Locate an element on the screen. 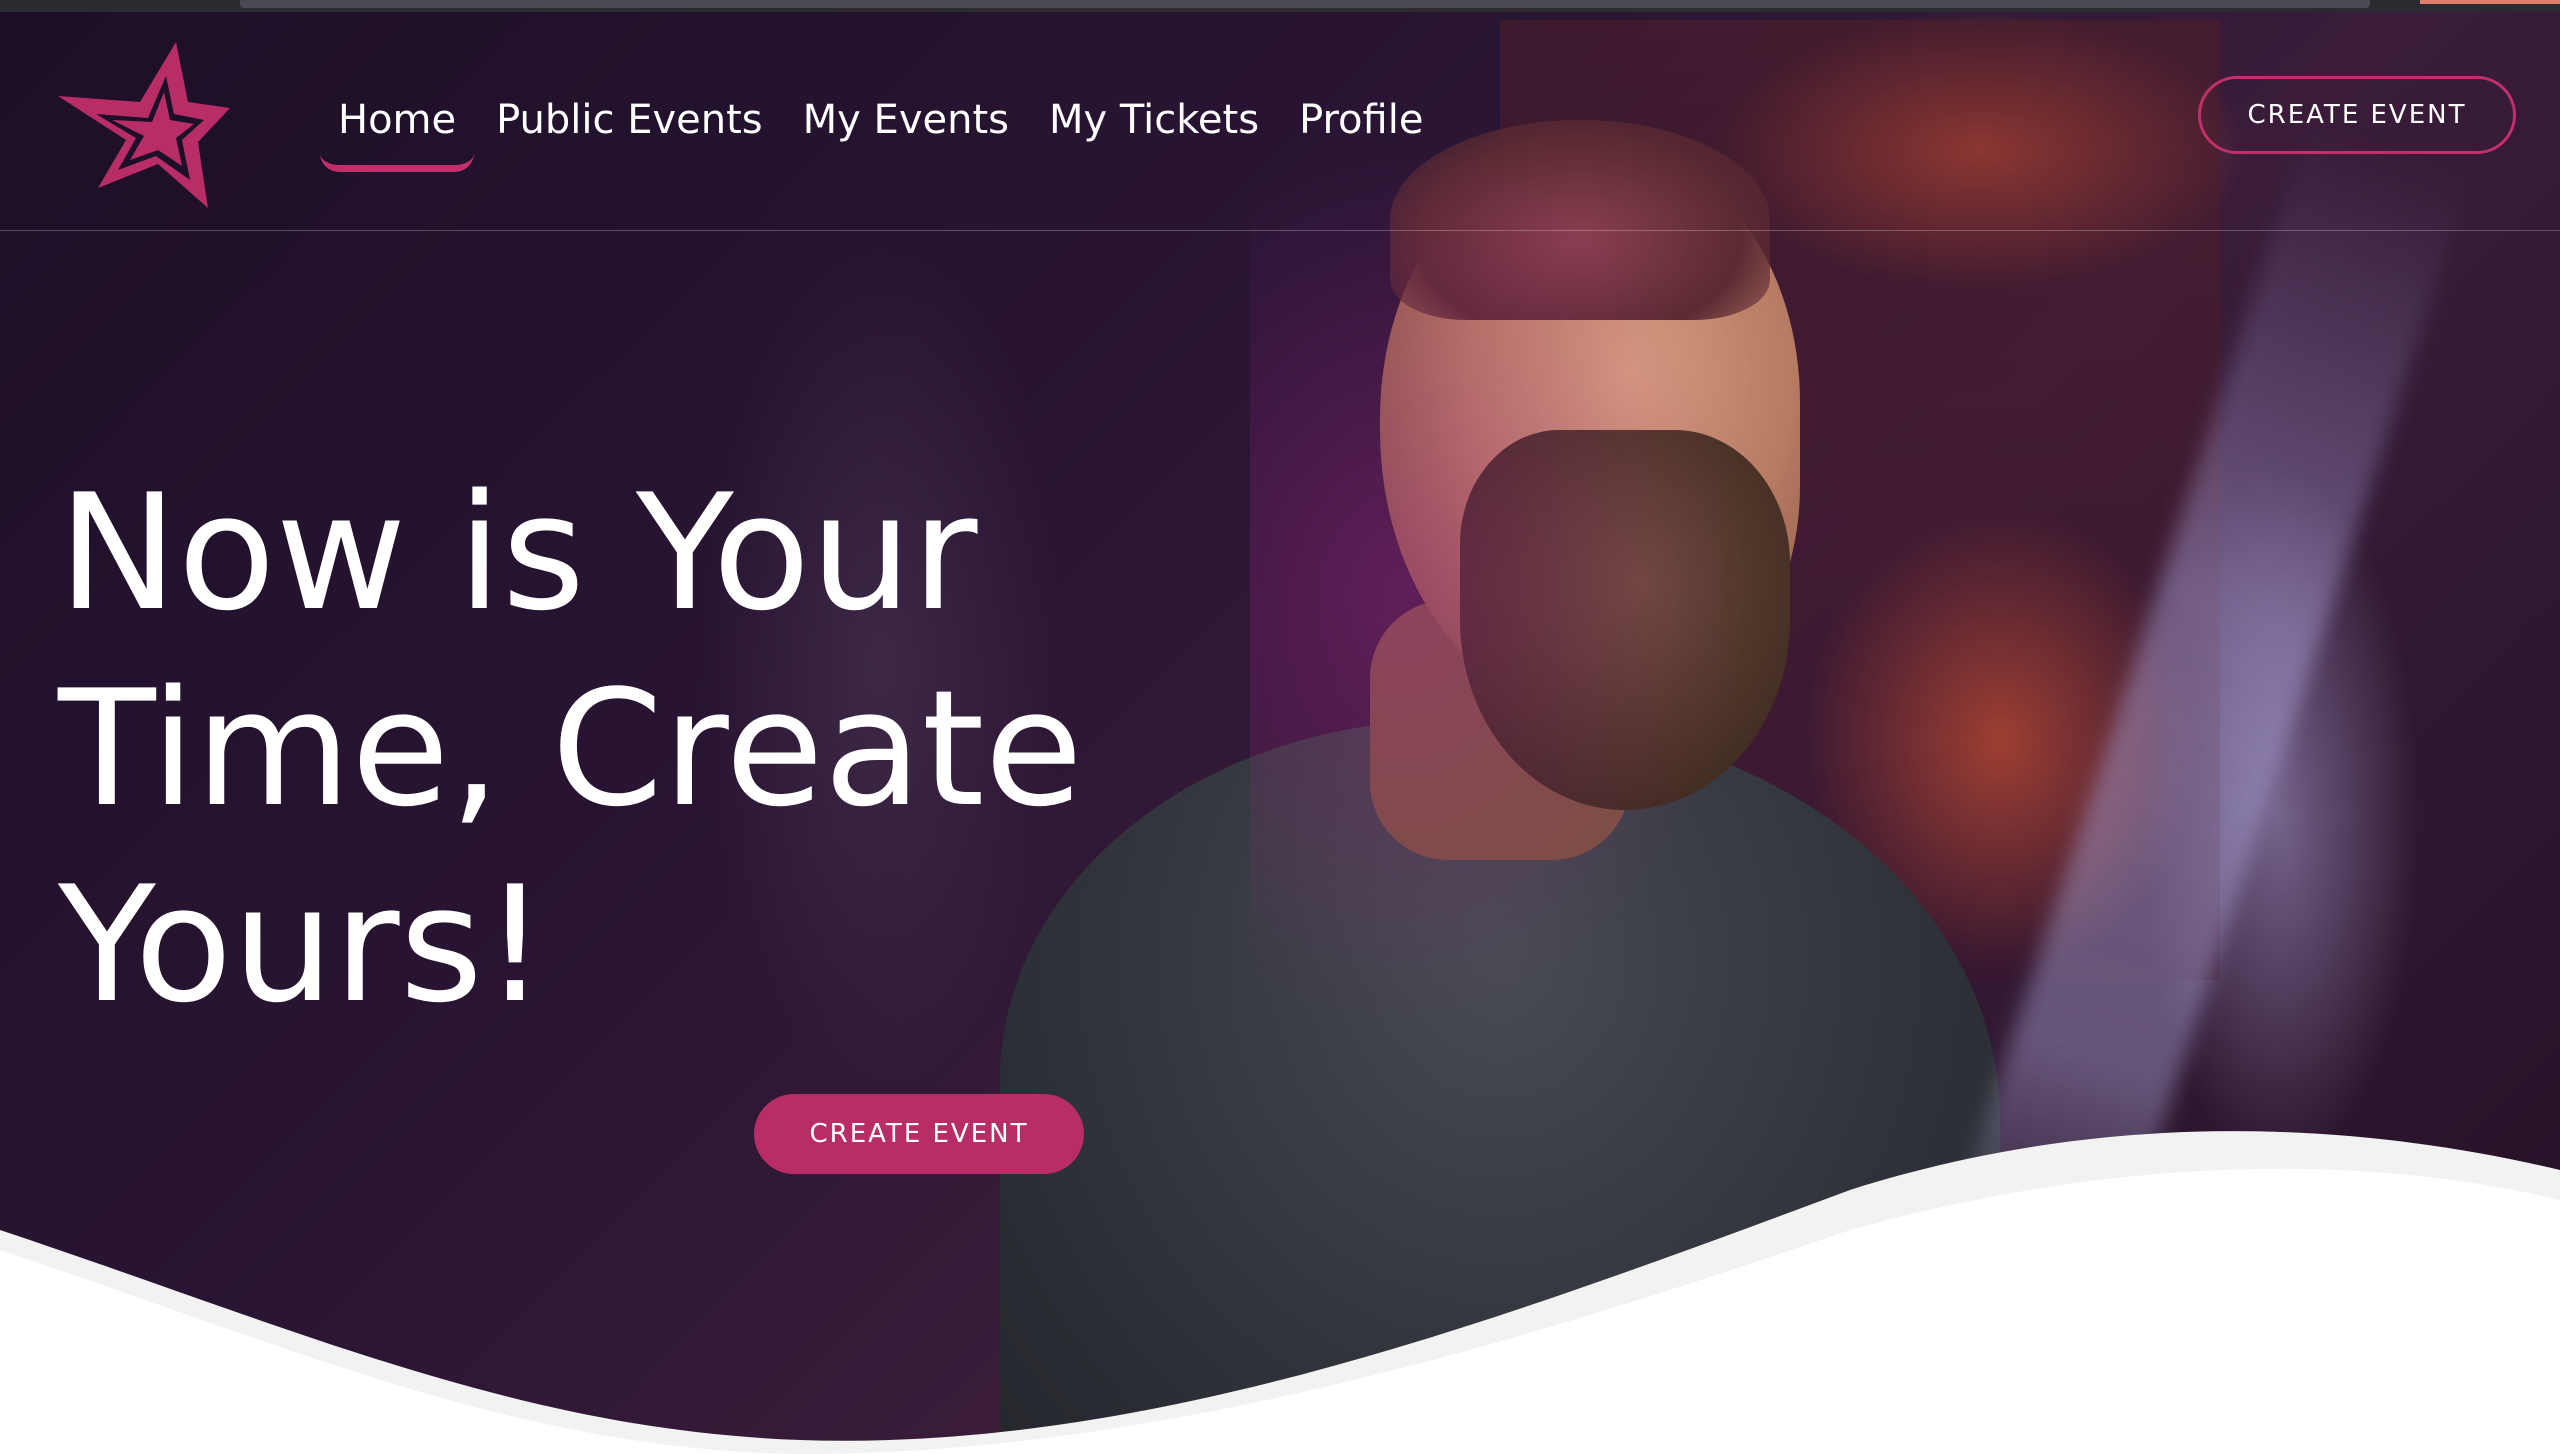 The image size is (2560, 1454). browser-top-strip is located at coordinates (1280, 6).